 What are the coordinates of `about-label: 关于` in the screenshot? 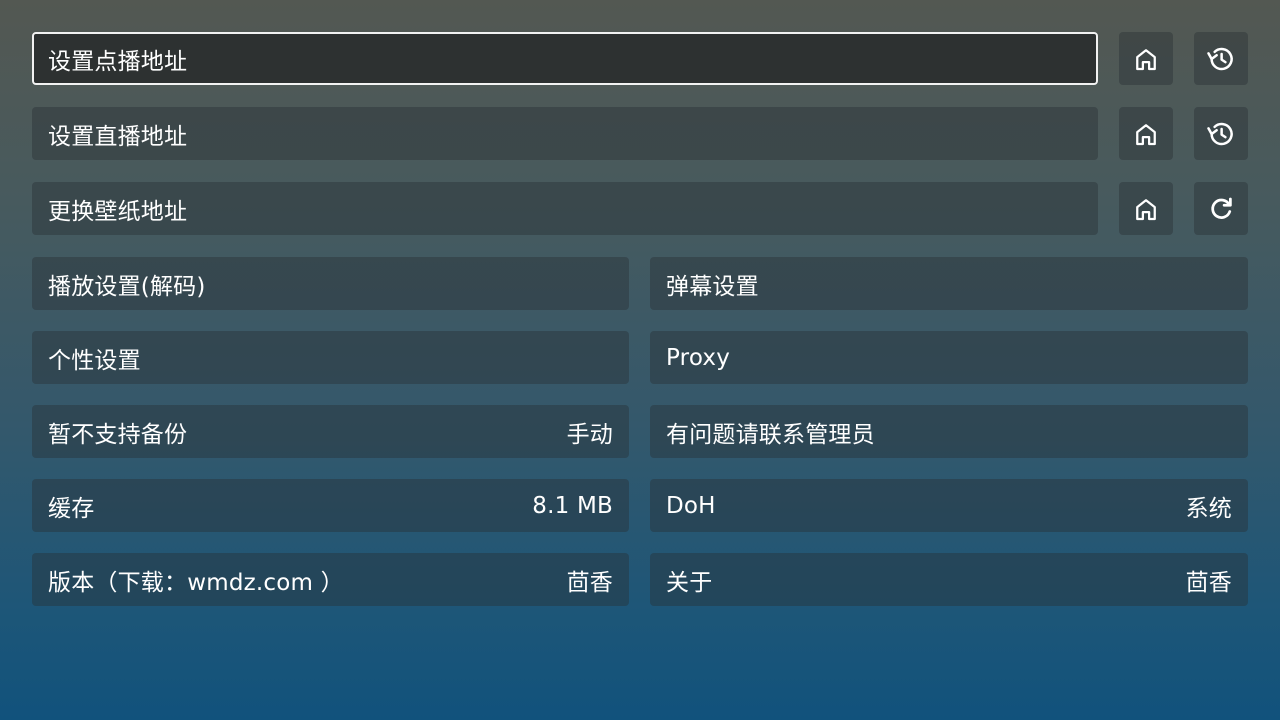 It's located at (689, 582).